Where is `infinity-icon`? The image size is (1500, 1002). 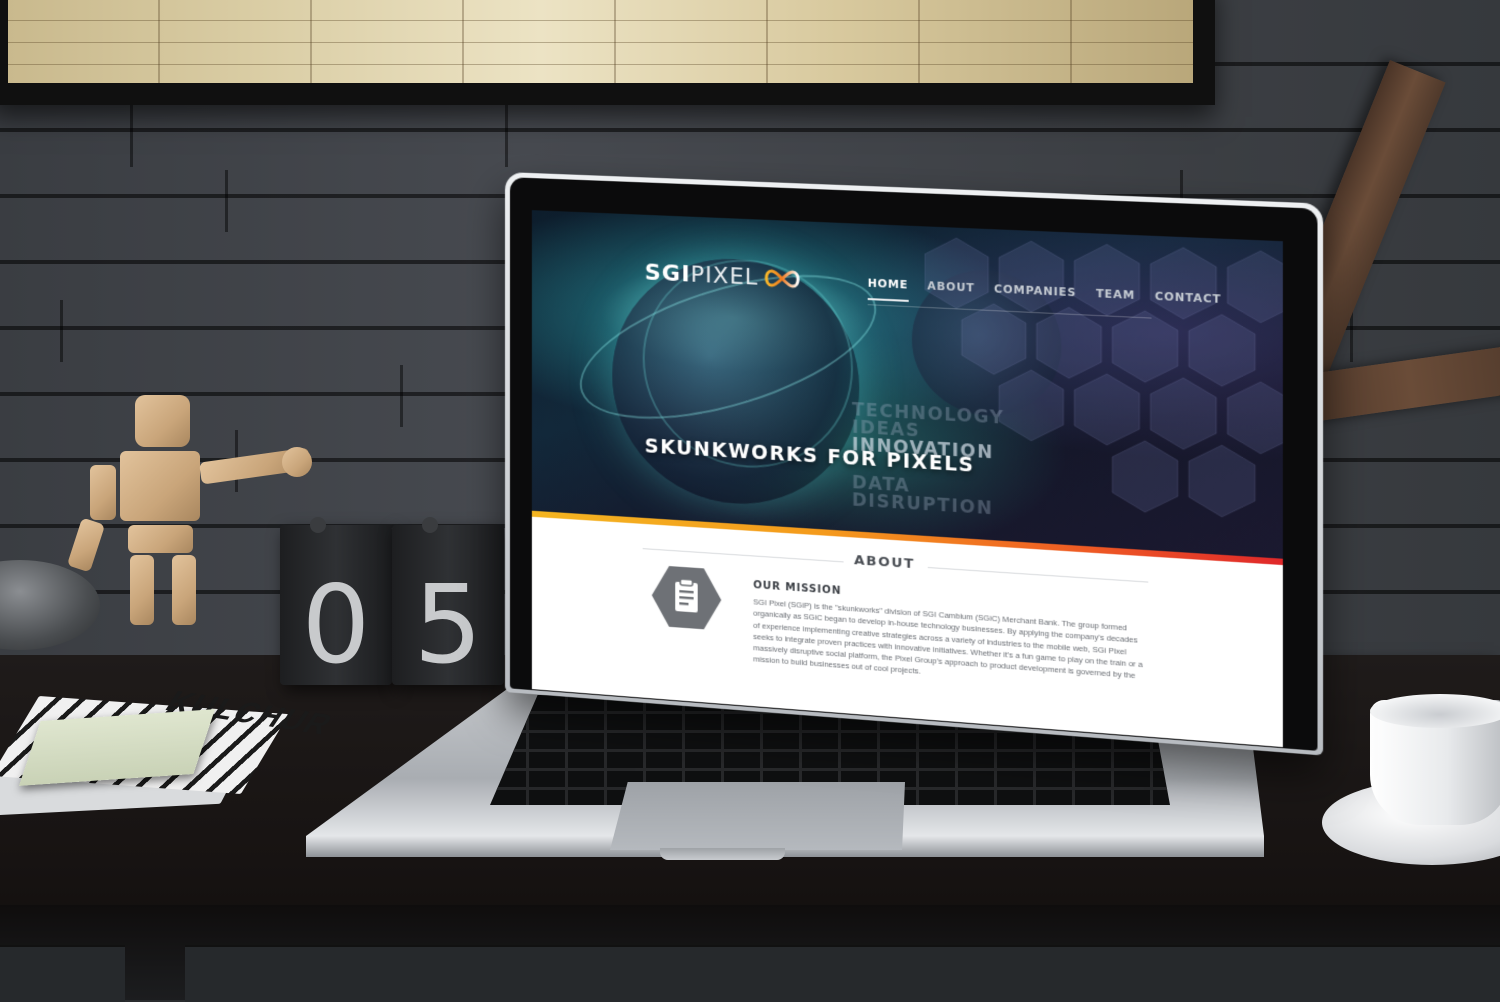 infinity-icon is located at coordinates (783, 278).